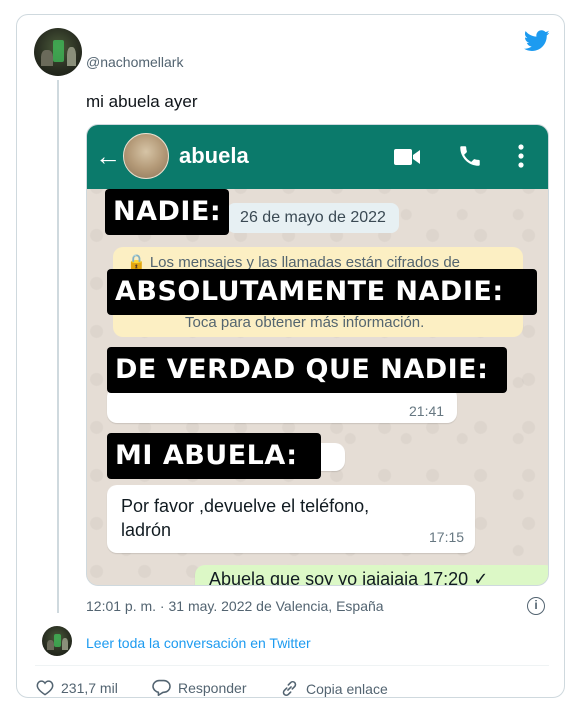  I want to click on reply-avatar, so click(57, 641).